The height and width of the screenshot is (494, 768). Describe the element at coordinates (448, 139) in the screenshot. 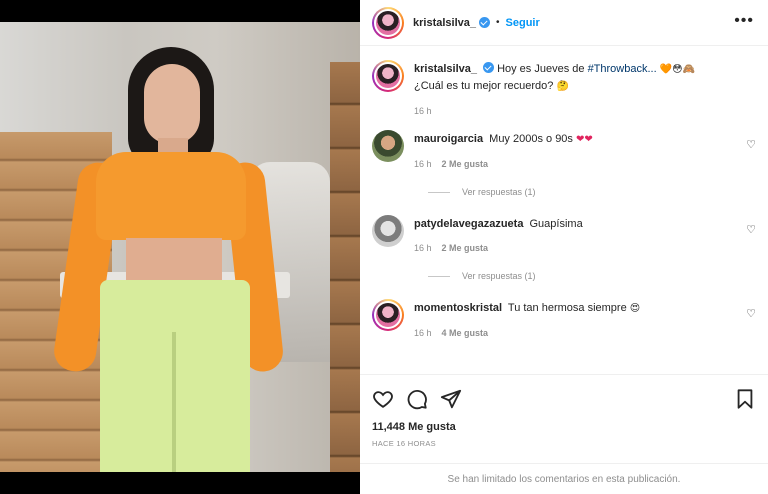

I see `commenter-username: mauroigarcia` at that location.